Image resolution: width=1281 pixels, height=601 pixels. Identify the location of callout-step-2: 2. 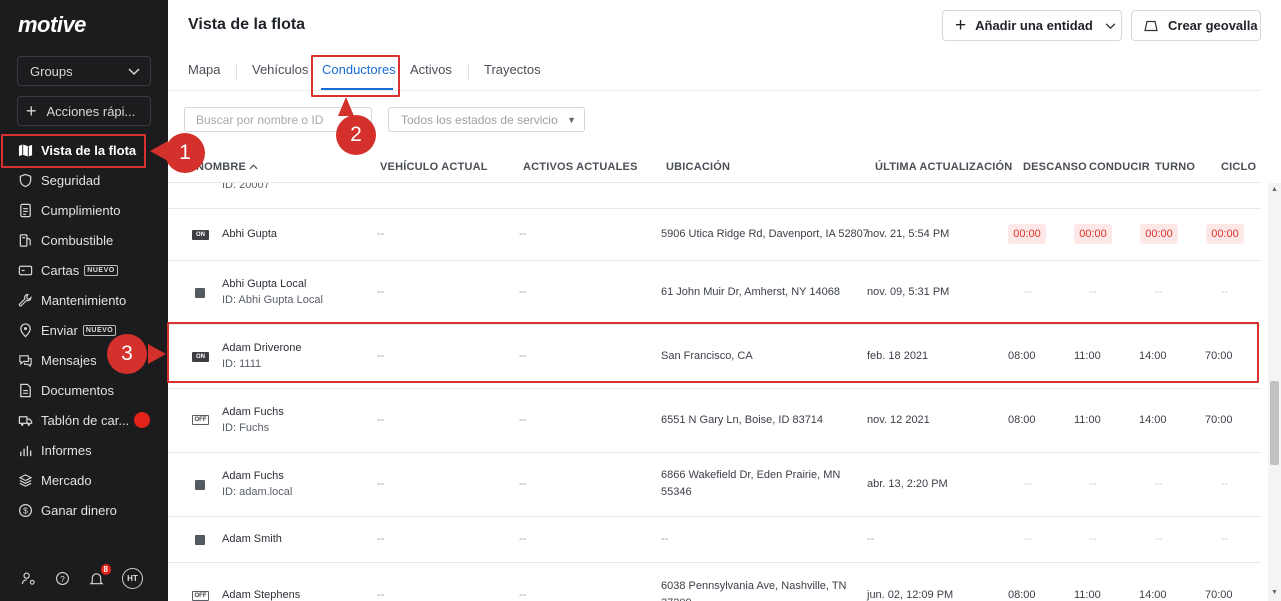
(356, 135).